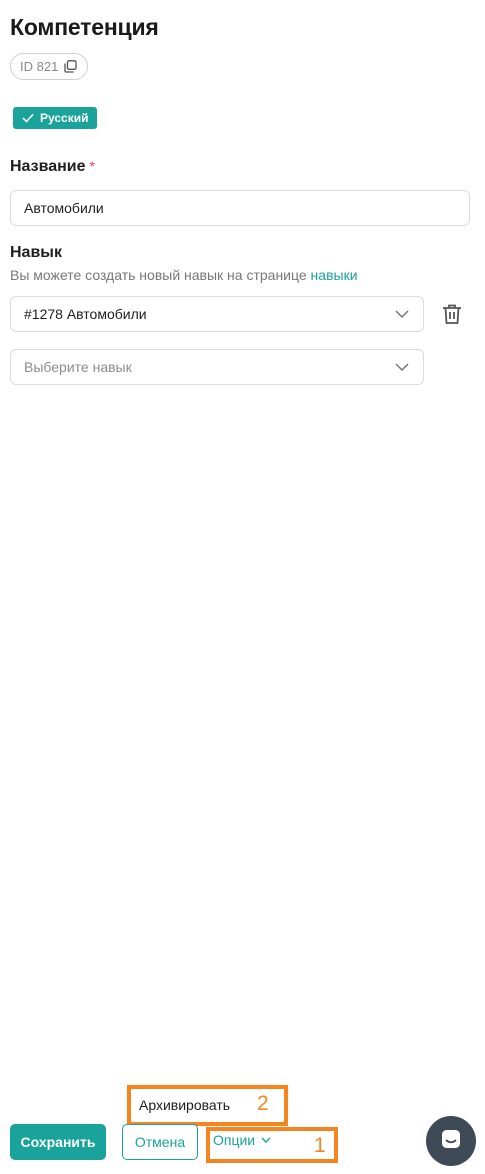  I want to click on name-input: Автомобили, so click(240, 208).